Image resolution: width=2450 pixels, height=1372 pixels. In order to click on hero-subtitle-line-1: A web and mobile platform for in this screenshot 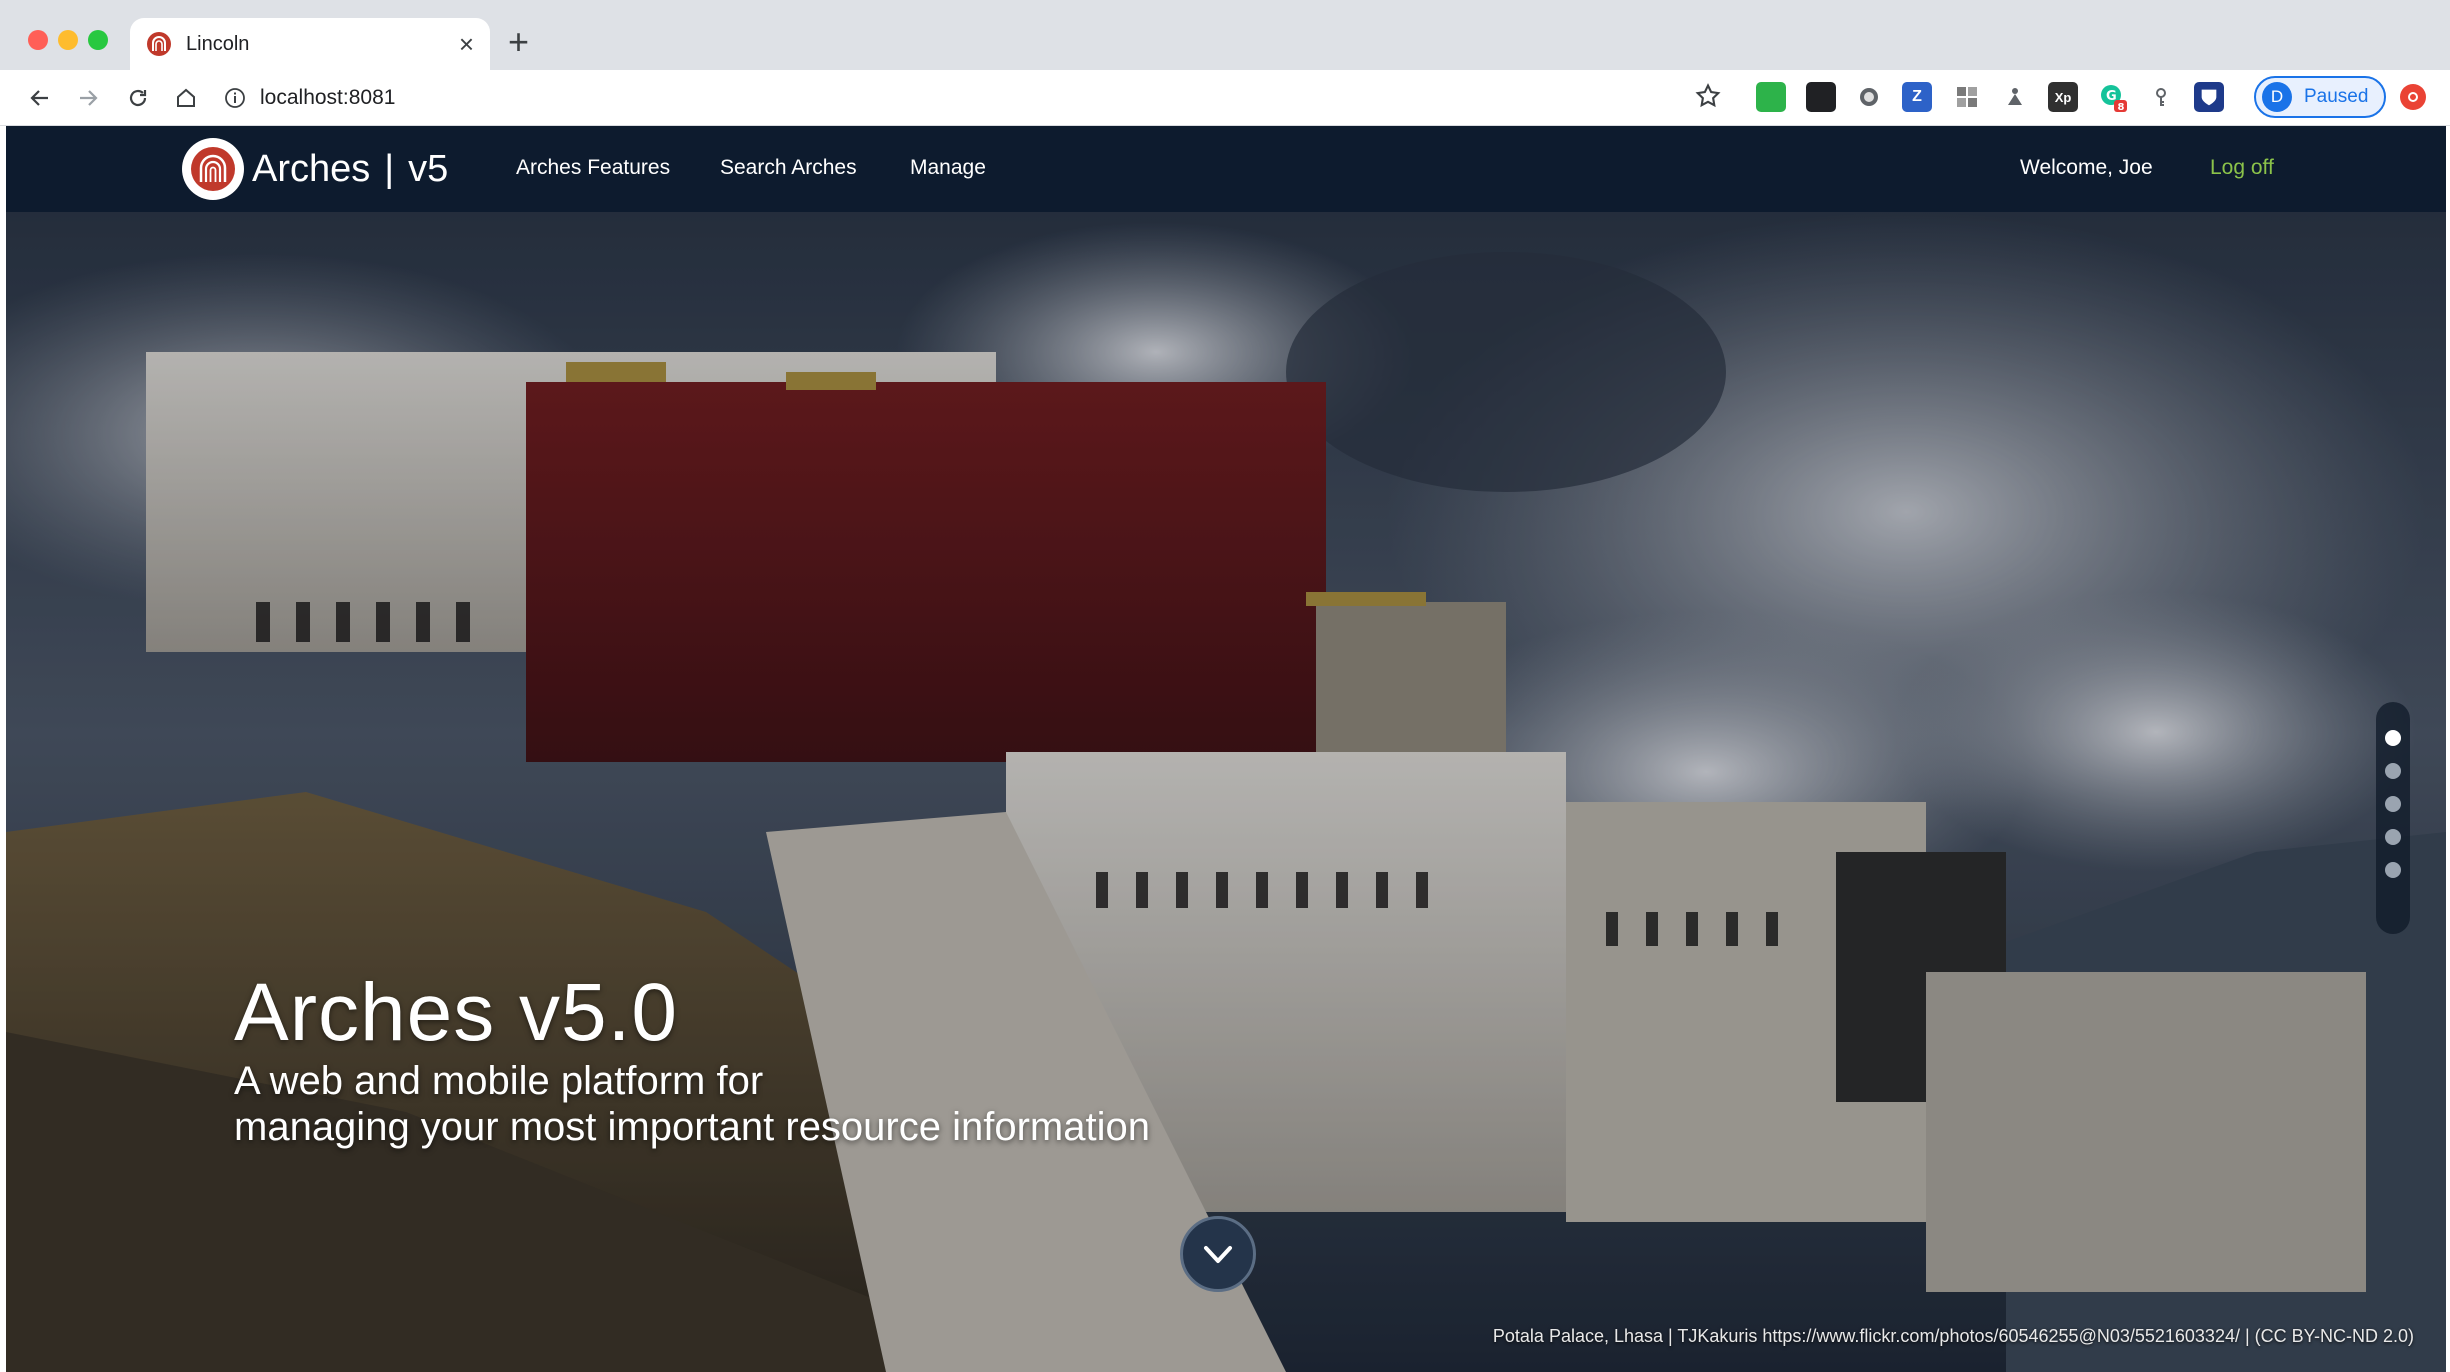, I will do `click(499, 1081)`.